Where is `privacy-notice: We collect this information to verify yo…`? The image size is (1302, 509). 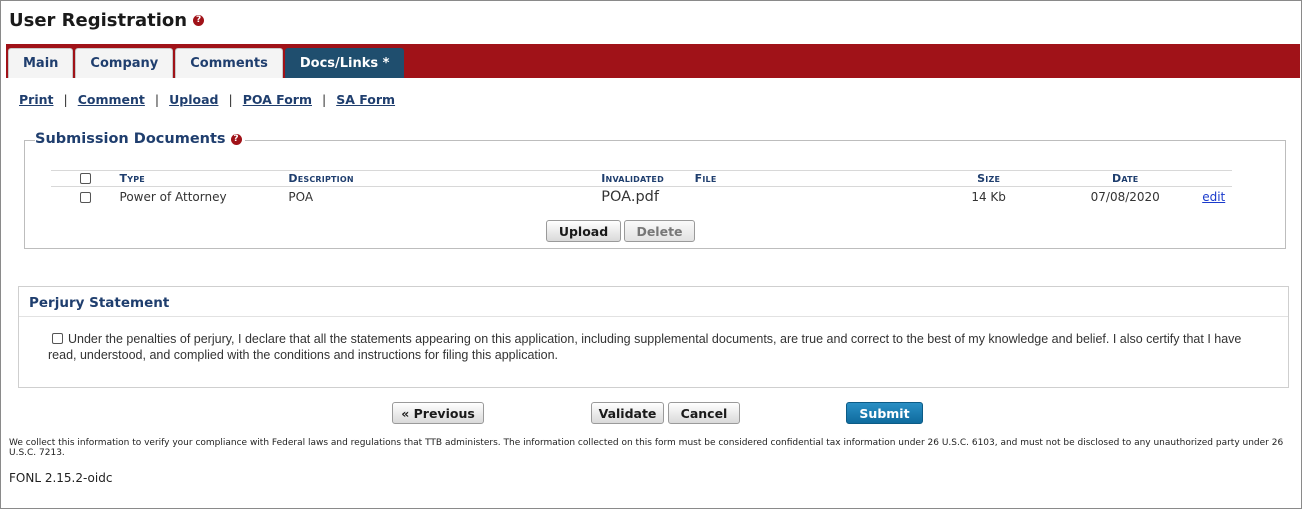
privacy-notice: We collect this information to verify yo… is located at coordinates (646, 448).